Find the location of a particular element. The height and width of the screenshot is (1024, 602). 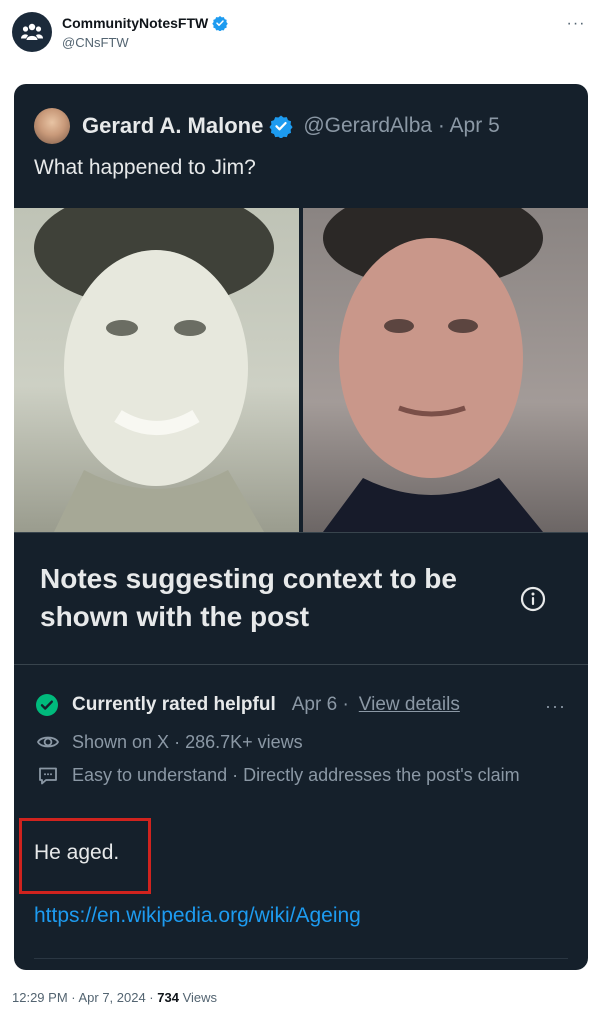

author-name-row: CommunityNotesFTW is located at coordinates (145, 23).